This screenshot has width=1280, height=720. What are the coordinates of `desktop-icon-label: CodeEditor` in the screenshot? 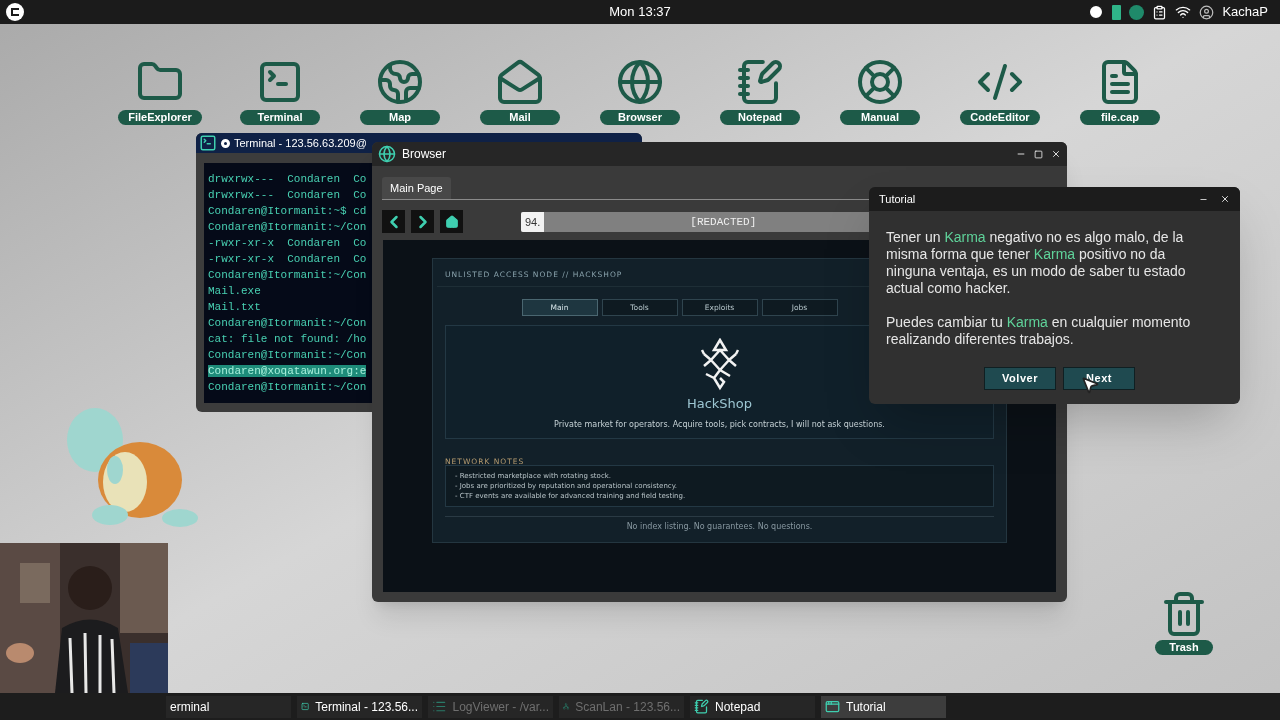 It's located at (1000, 117).